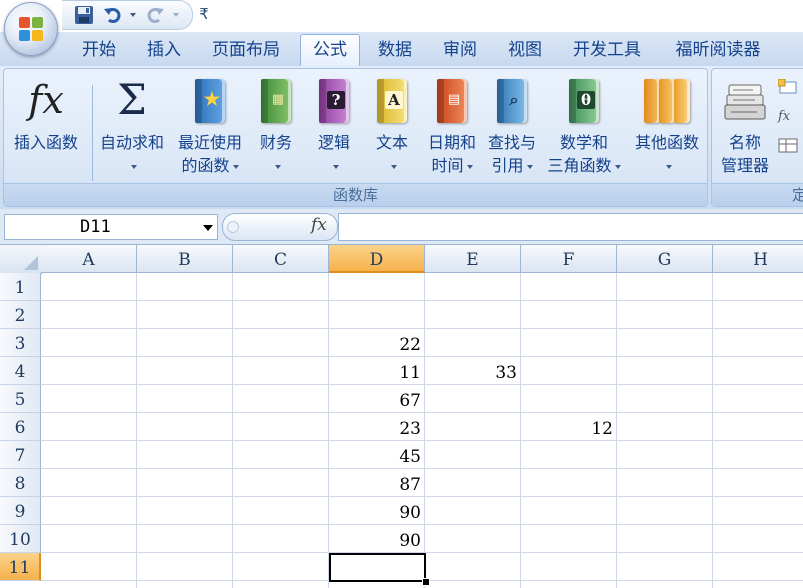  I want to click on row-header-1: 1, so click(20, 287).